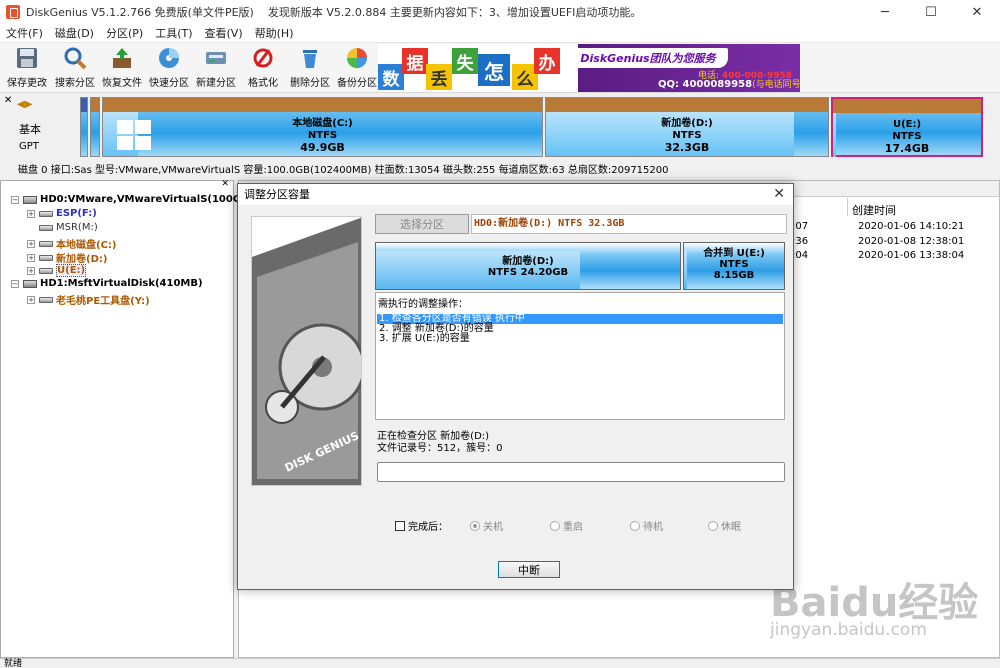 This screenshot has width=1000, height=668. What do you see at coordinates (88, 299) in the screenshot?
I see `tree-partition-y: + 老毛桃PE工具盘(Y:)` at bounding box center [88, 299].